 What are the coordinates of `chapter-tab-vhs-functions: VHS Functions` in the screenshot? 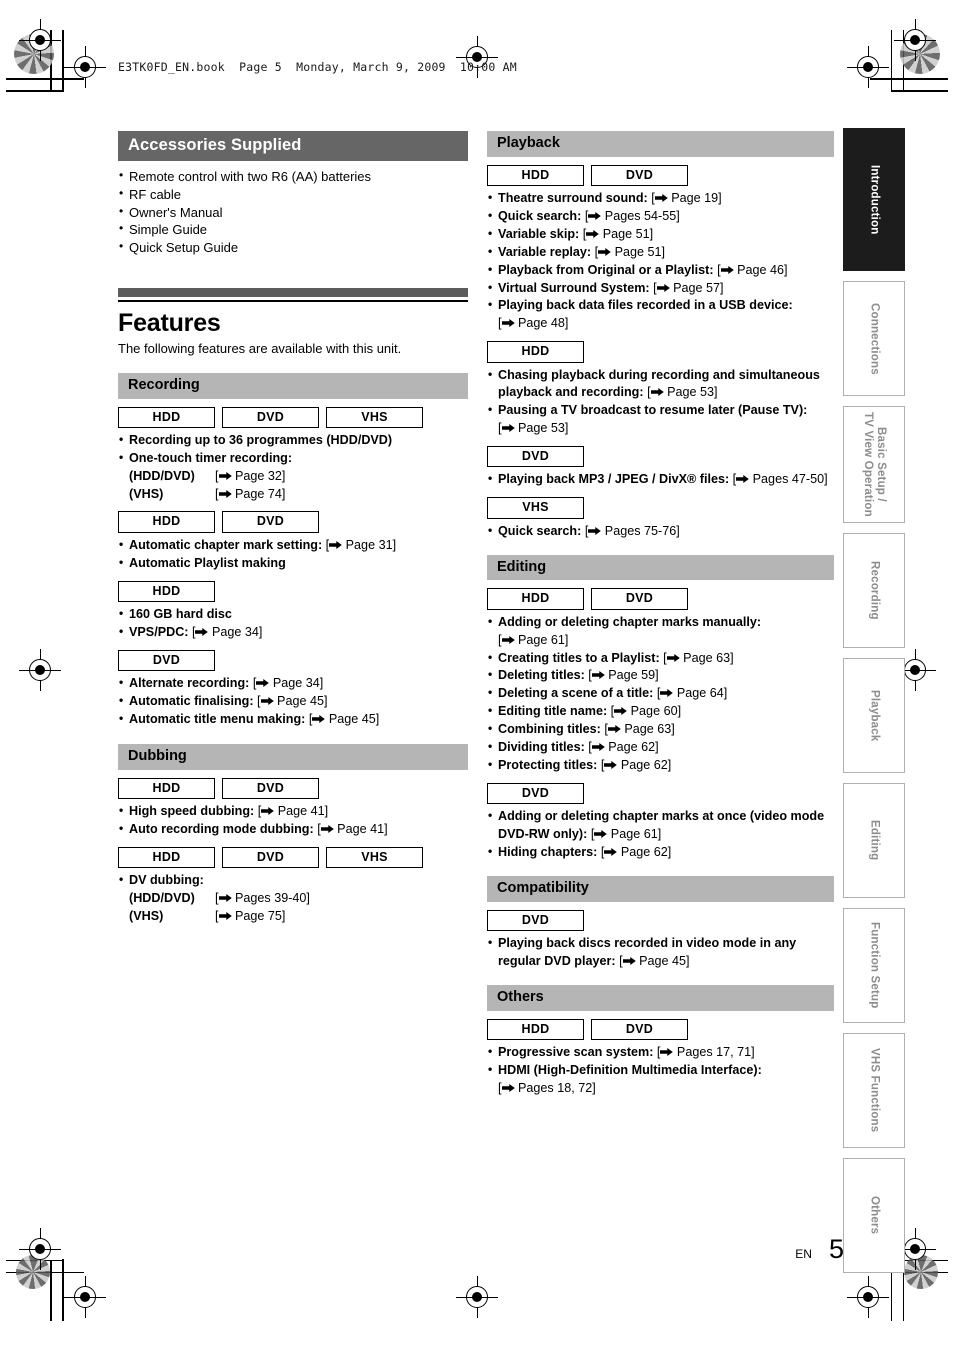 It's located at (874, 1090).